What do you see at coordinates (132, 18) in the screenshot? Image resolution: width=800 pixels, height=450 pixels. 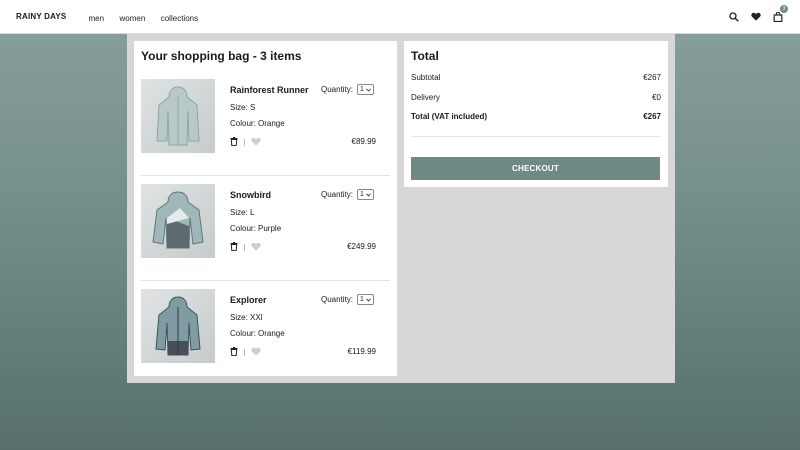 I see `nav-link-women: women` at bounding box center [132, 18].